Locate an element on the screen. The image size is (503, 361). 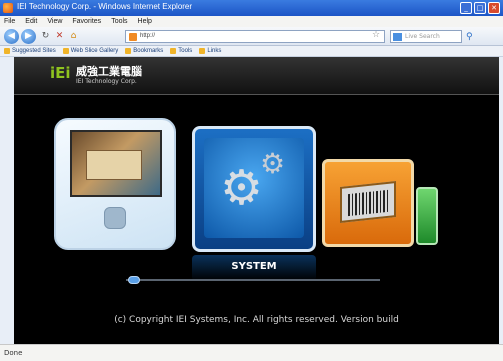
menu-view: View is located at coordinates (54, 21).